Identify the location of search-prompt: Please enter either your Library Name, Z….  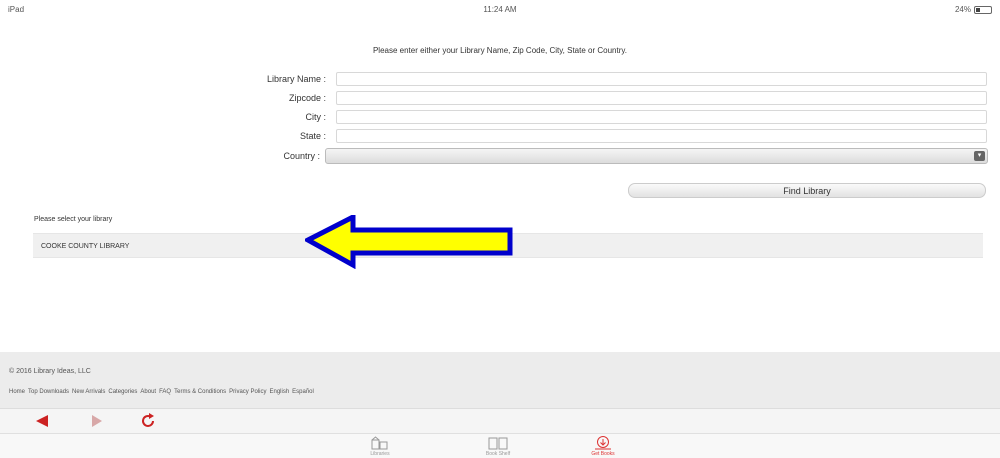
(500, 50).